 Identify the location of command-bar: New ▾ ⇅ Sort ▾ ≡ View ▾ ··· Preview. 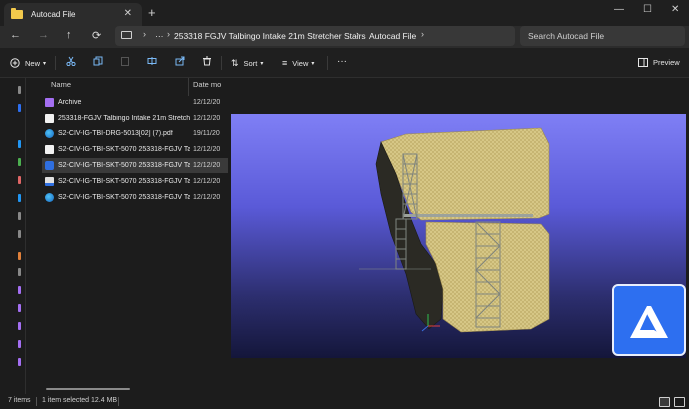
(344, 63).